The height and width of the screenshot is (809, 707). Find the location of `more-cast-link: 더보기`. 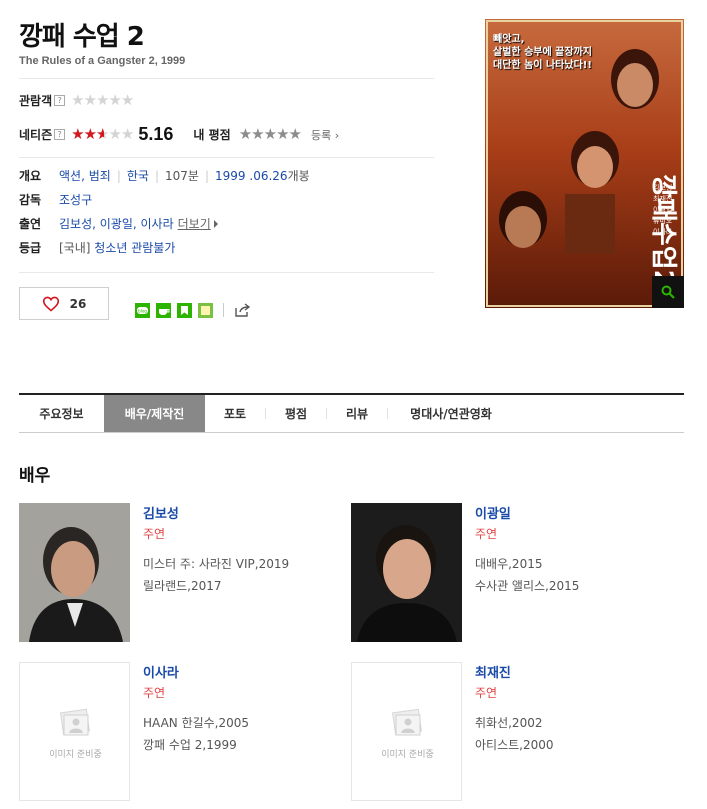

more-cast-link: 더보기 is located at coordinates (194, 223).